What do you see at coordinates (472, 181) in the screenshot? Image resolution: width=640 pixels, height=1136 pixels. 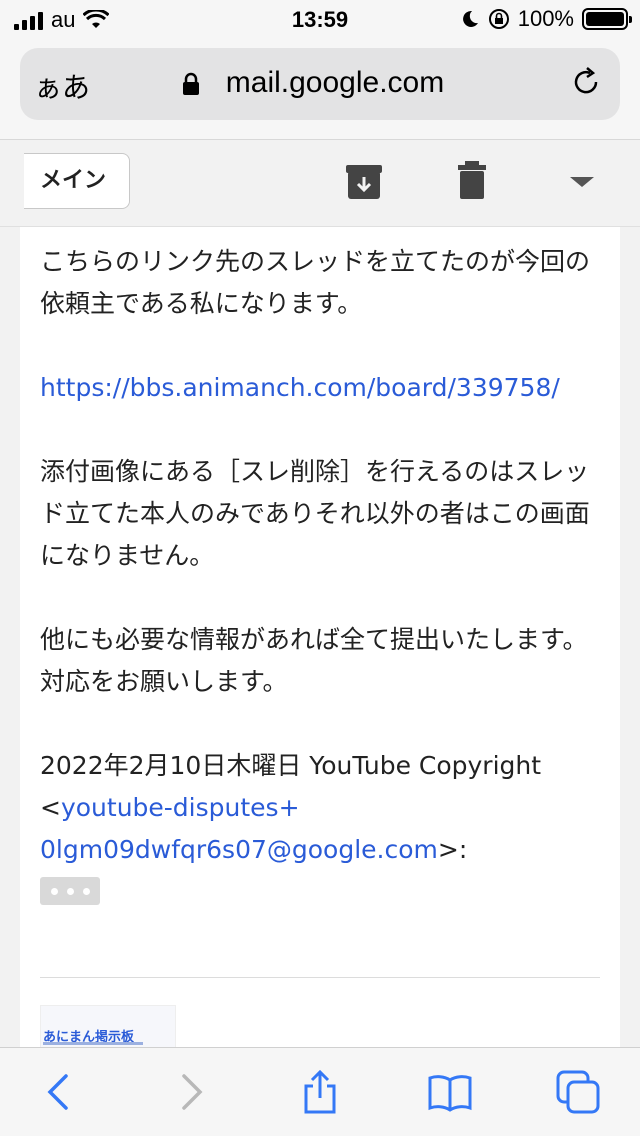 I see `trash-icon` at bounding box center [472, 181].